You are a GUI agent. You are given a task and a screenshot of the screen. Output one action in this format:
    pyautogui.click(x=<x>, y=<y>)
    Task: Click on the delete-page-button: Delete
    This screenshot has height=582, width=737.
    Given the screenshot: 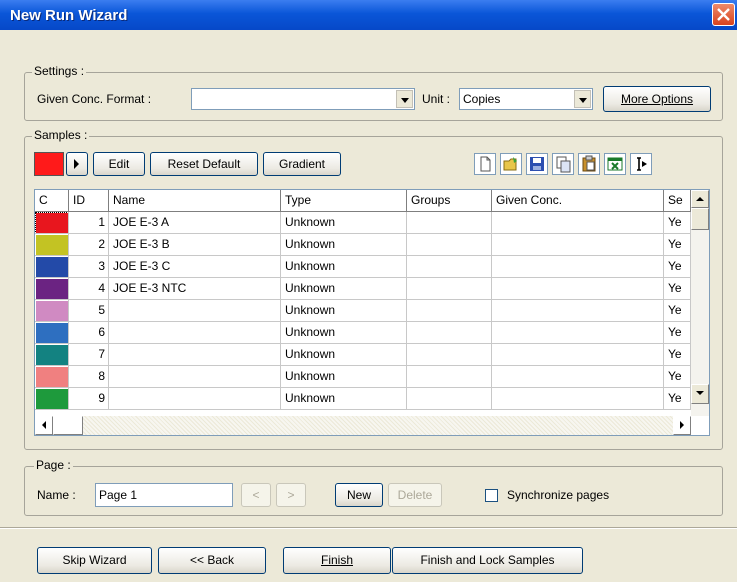 What is the action you would take?
    pyautogui.click(x=415, y=495)
    